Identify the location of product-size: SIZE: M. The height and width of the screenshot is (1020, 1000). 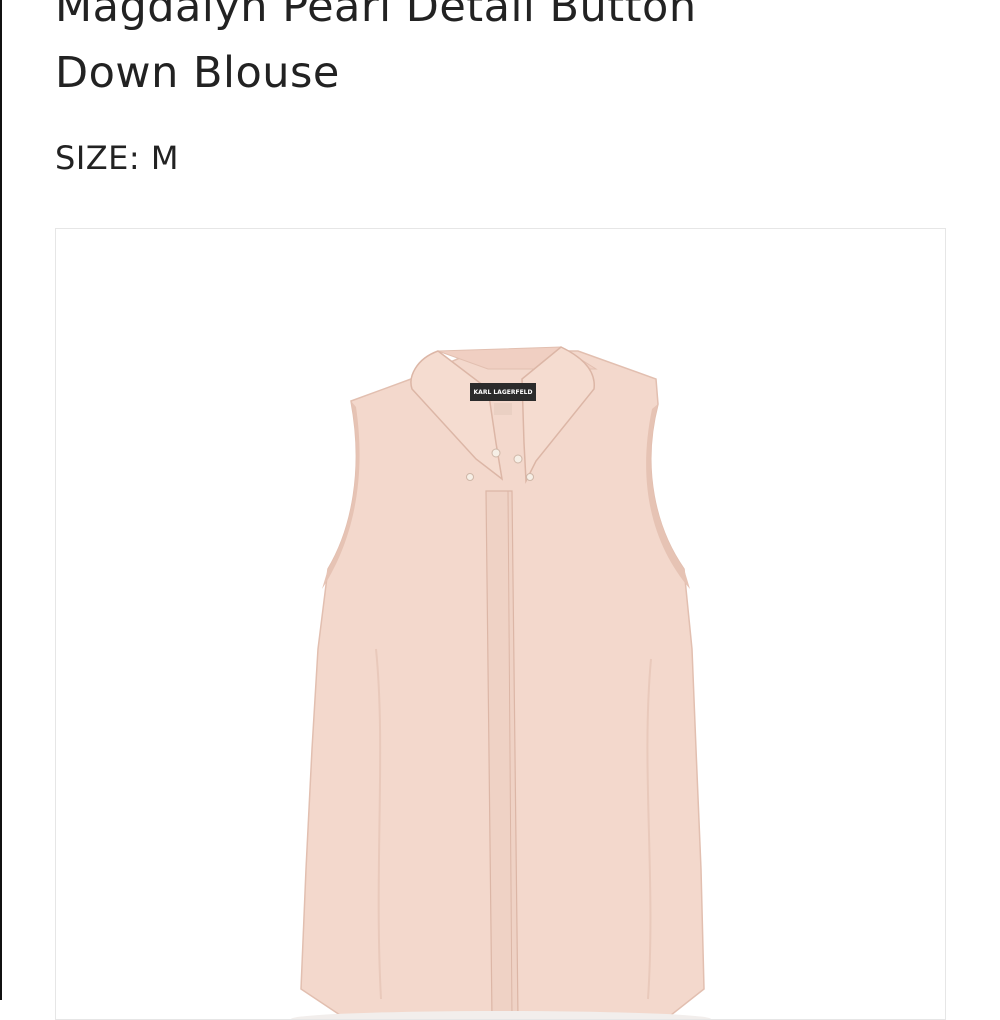
(117, 158).